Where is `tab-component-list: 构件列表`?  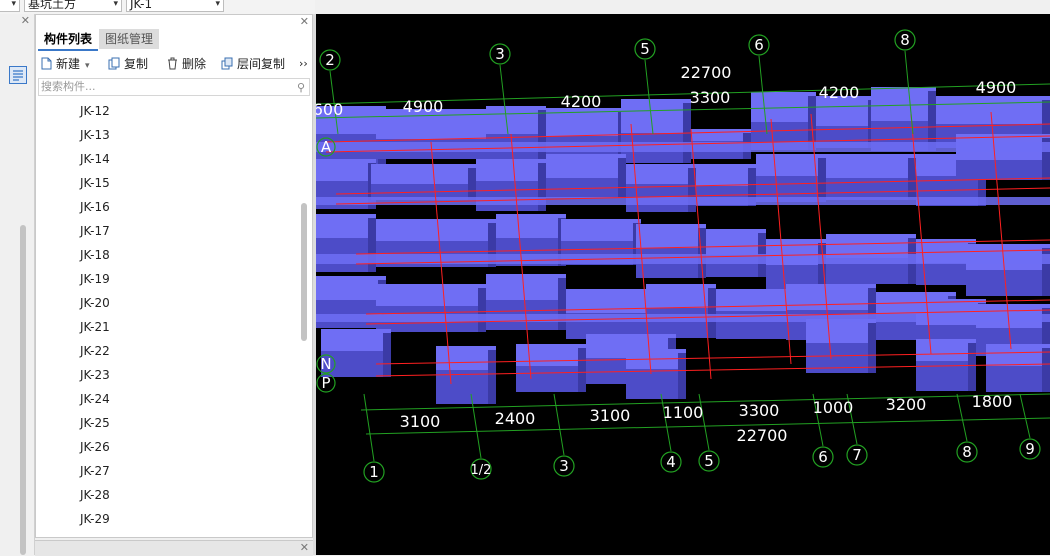
tab-component-list: 构件列表 is located at coordinates (68, 40).